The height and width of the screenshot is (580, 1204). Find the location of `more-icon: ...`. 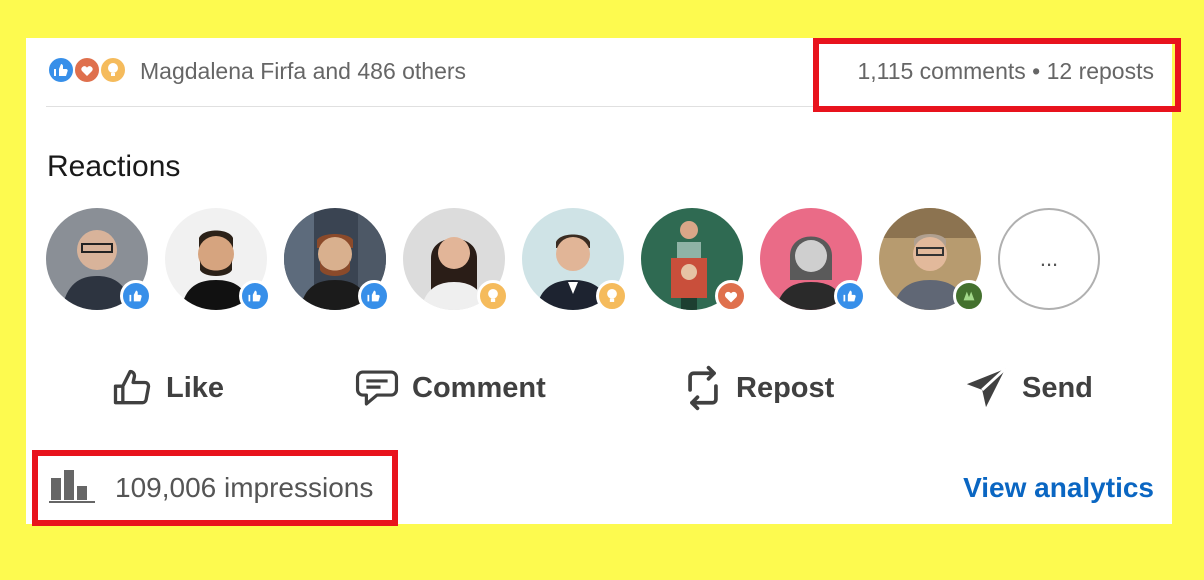

more-icon: ... is located at coordinates (1049, 259).